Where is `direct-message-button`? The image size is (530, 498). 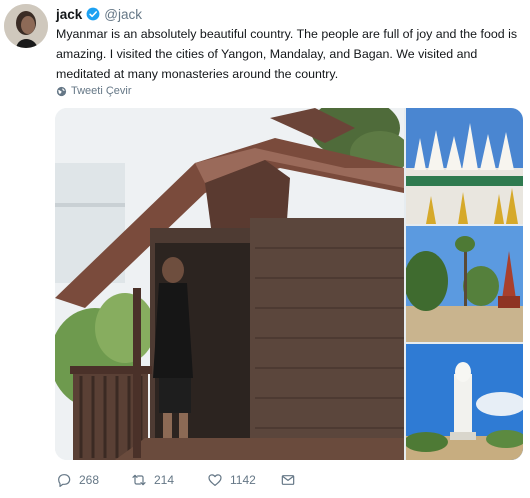
direct-message-button is located at coordinates (291, 480).